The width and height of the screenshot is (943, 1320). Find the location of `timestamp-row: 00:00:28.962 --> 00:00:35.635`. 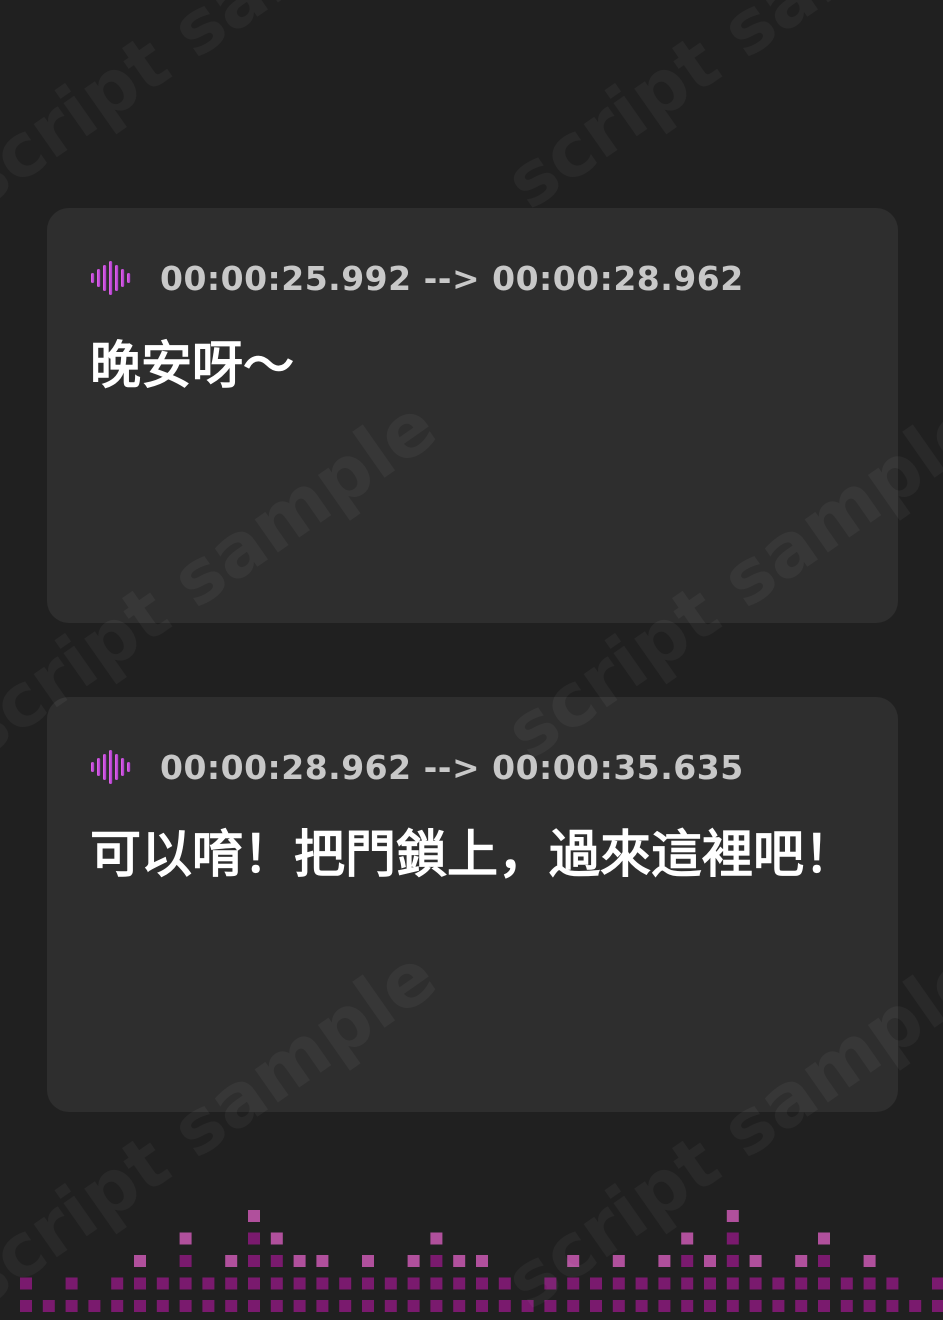

timestamp-row: 00:00:28.962 --> 00:00:35.635 is located at coordinates (416, 767).